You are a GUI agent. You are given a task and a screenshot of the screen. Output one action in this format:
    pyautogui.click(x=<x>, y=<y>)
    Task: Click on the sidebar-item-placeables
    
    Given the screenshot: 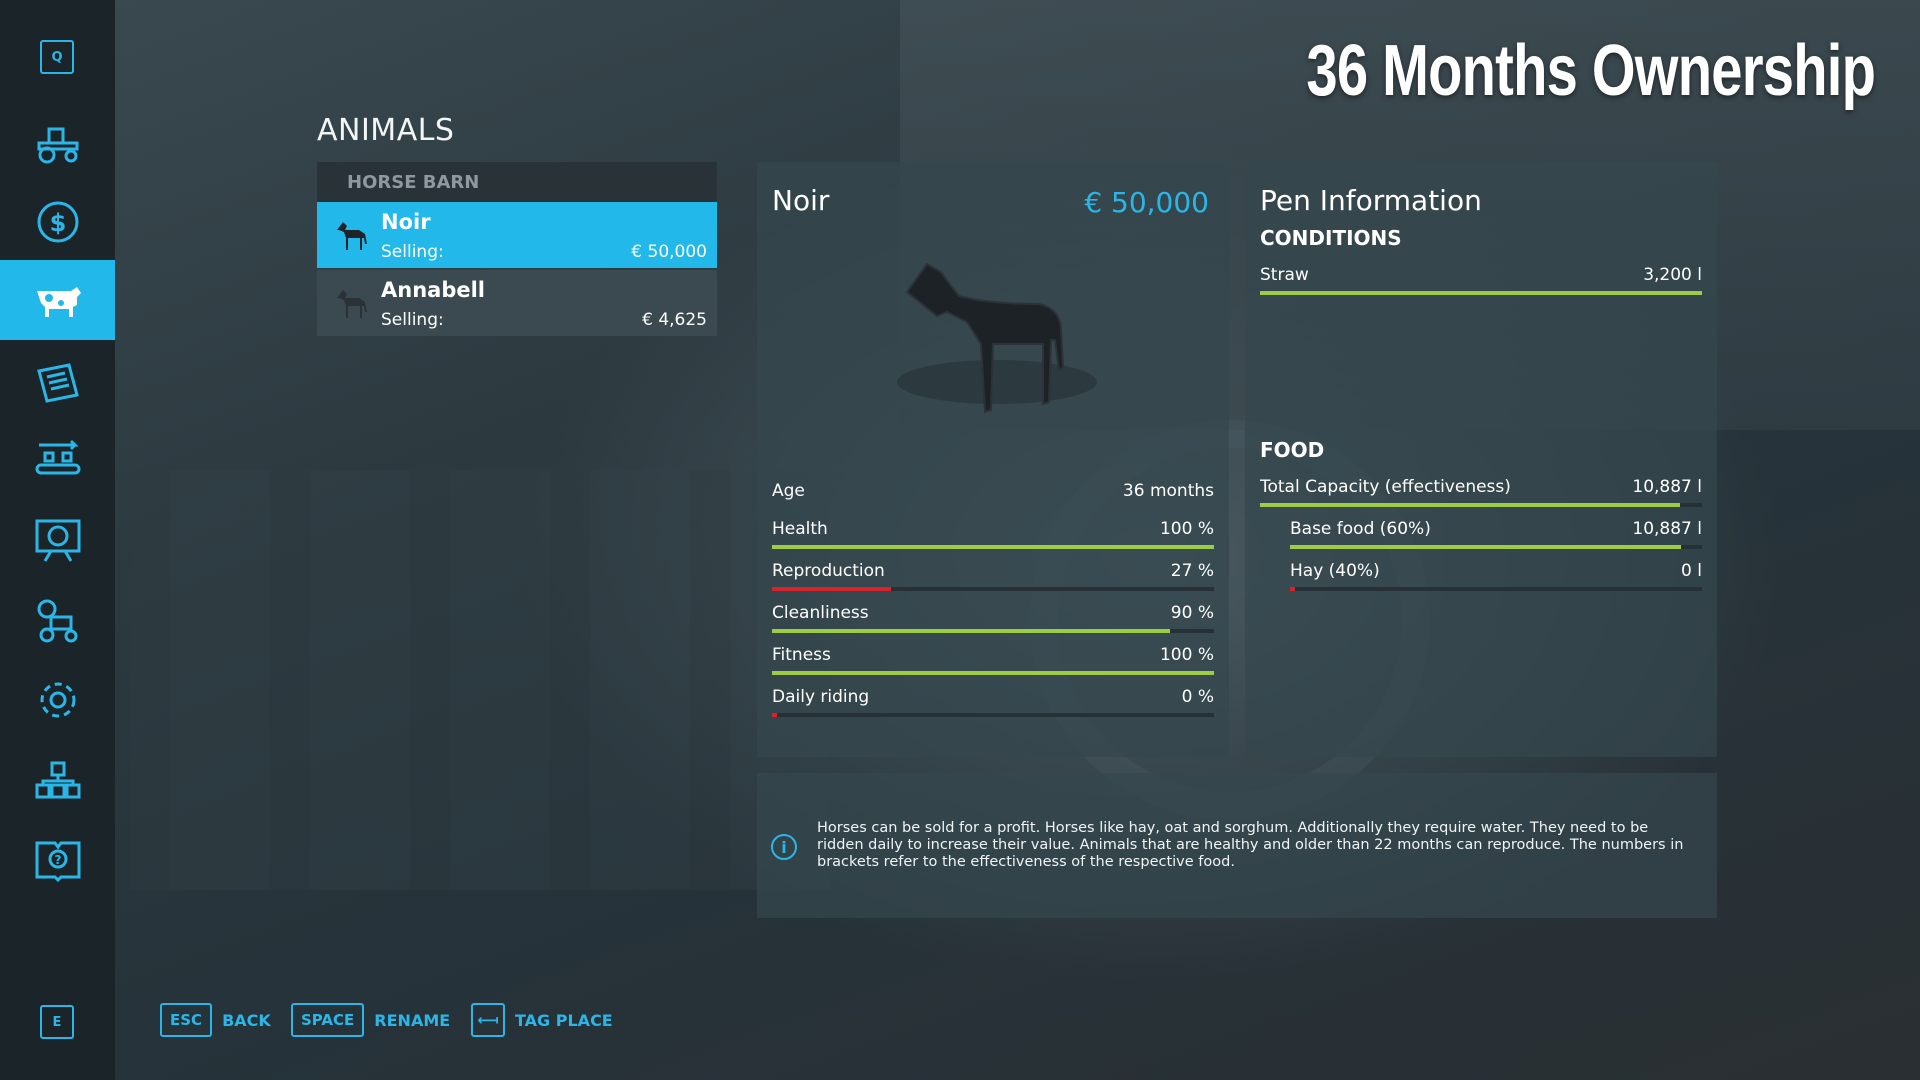 What is the action you would take?
    pyautogui.click(x=57, y=780)
    